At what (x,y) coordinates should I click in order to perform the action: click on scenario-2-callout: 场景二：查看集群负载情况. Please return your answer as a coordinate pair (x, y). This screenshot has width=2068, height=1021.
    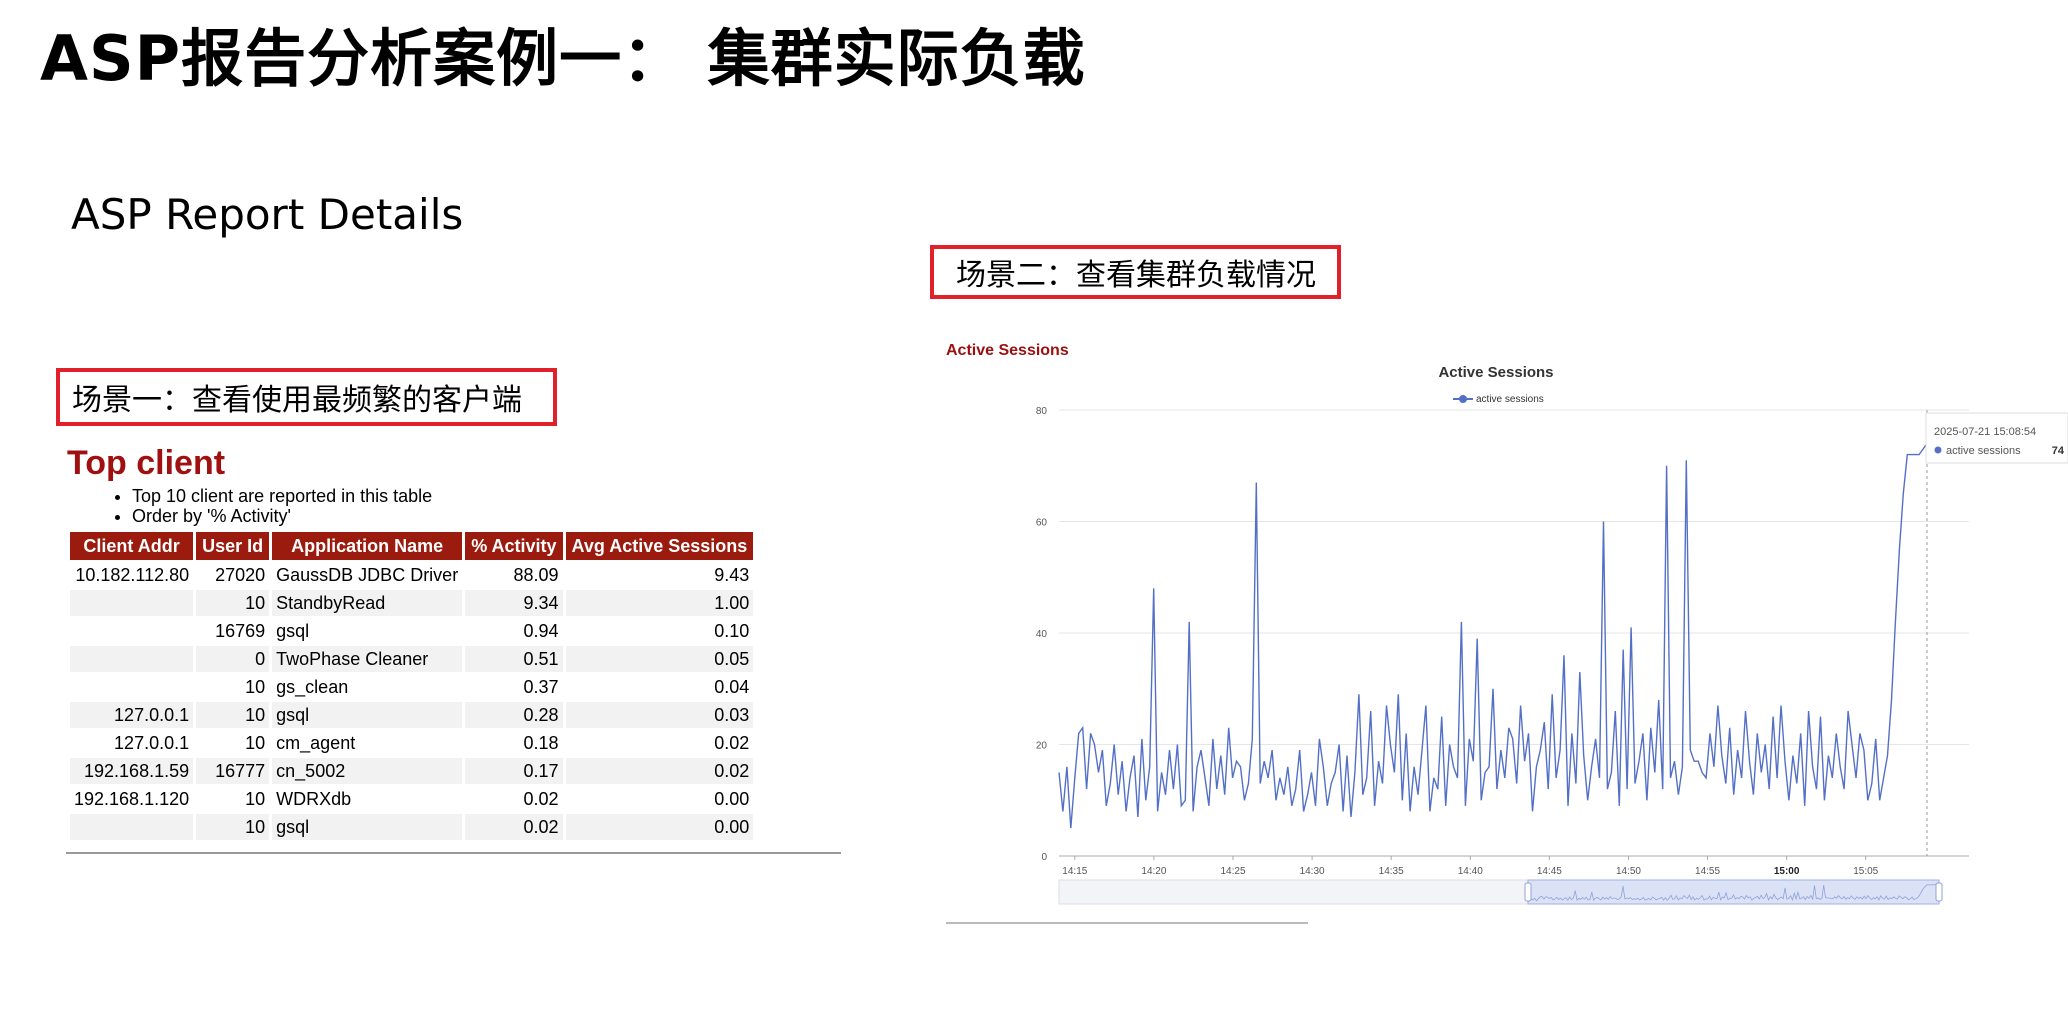
    Looking at the image, I should click on (1135, 272).